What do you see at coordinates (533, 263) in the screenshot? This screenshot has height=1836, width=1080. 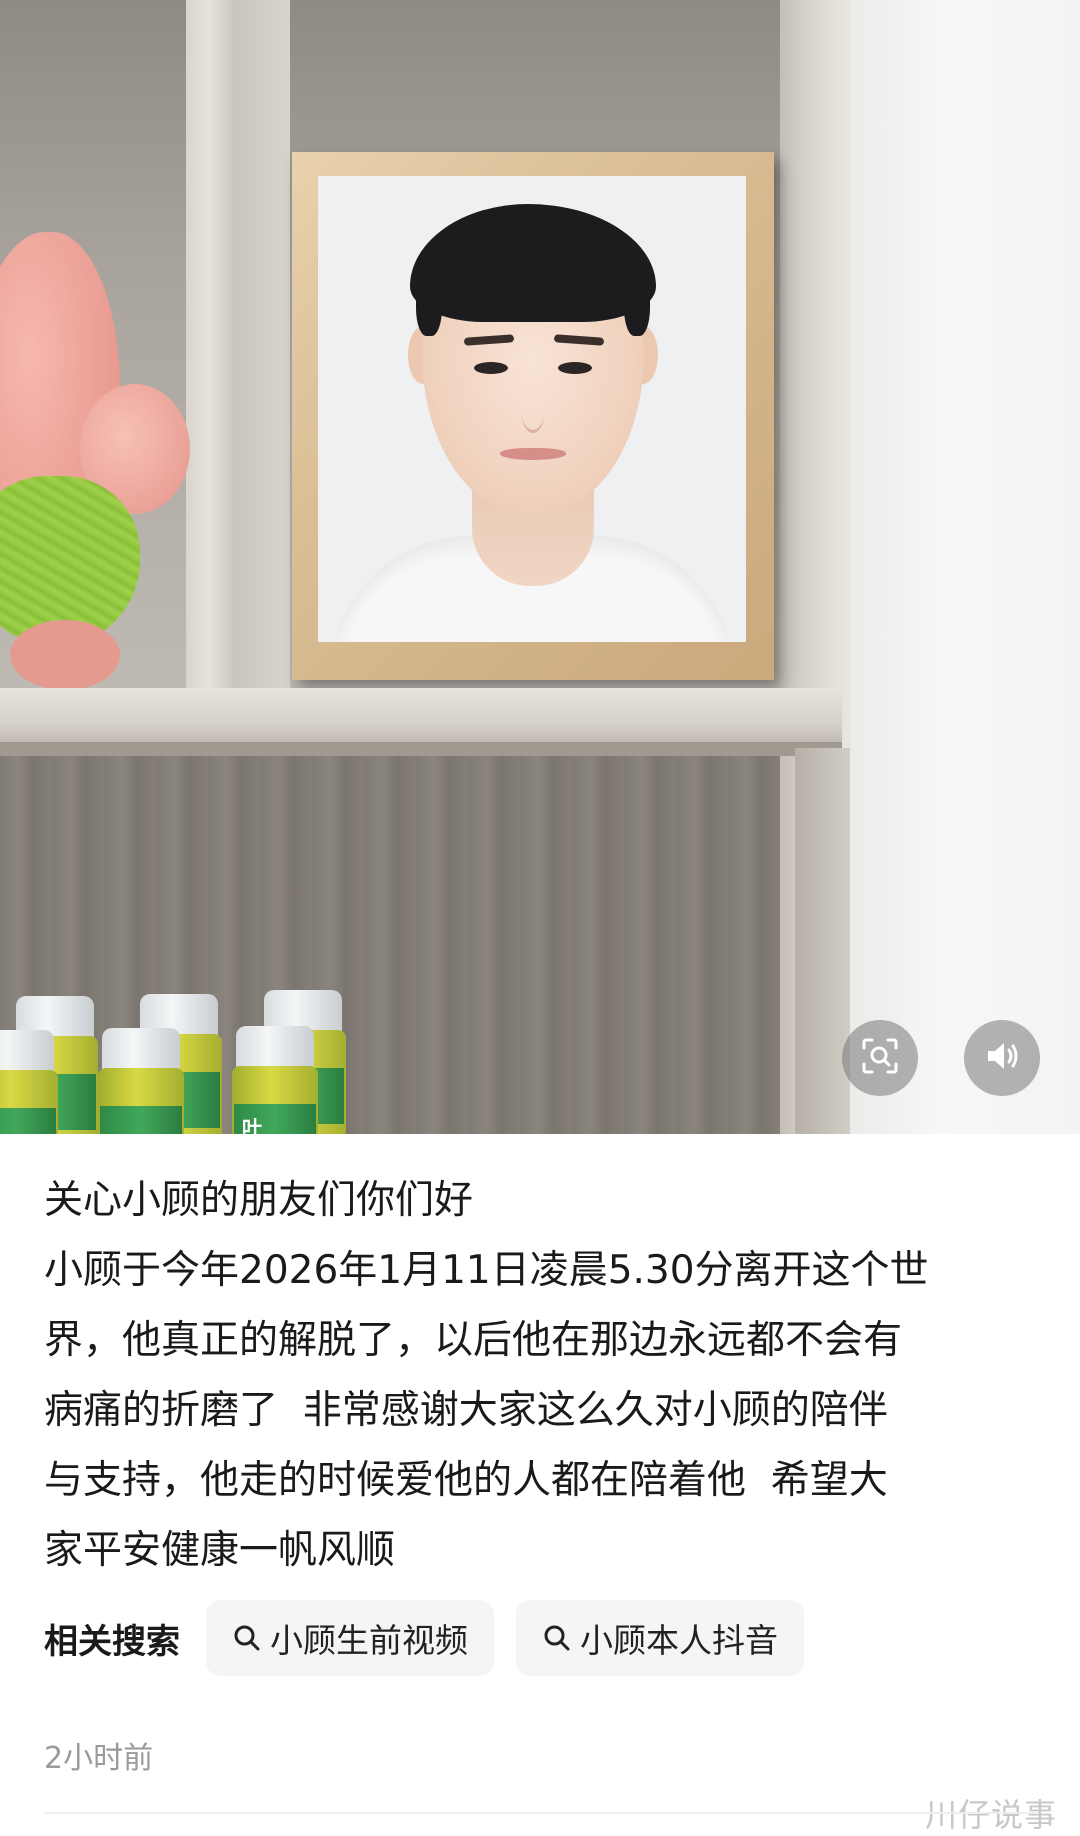 I see `portrait-hair` at bounding box center [533, 263].